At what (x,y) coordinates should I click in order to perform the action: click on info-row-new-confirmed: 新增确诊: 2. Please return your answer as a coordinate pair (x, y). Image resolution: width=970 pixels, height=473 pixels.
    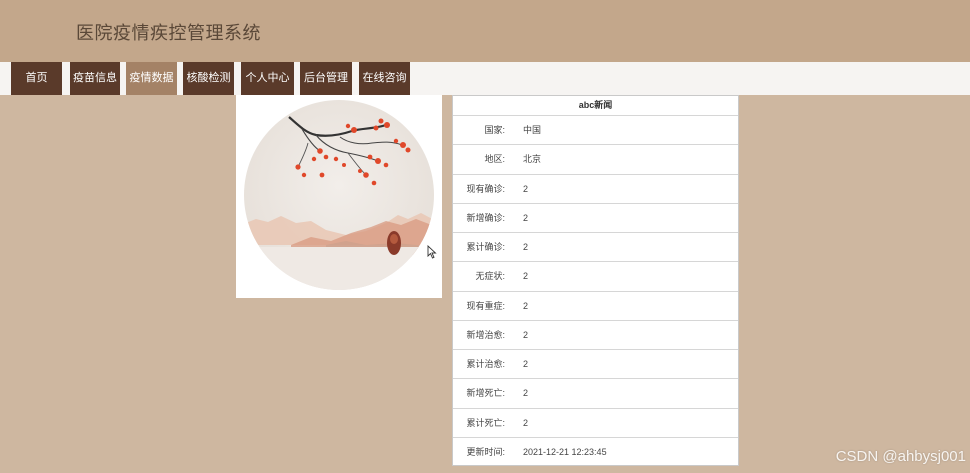
    Looking at the image, I should click on (595, 218).